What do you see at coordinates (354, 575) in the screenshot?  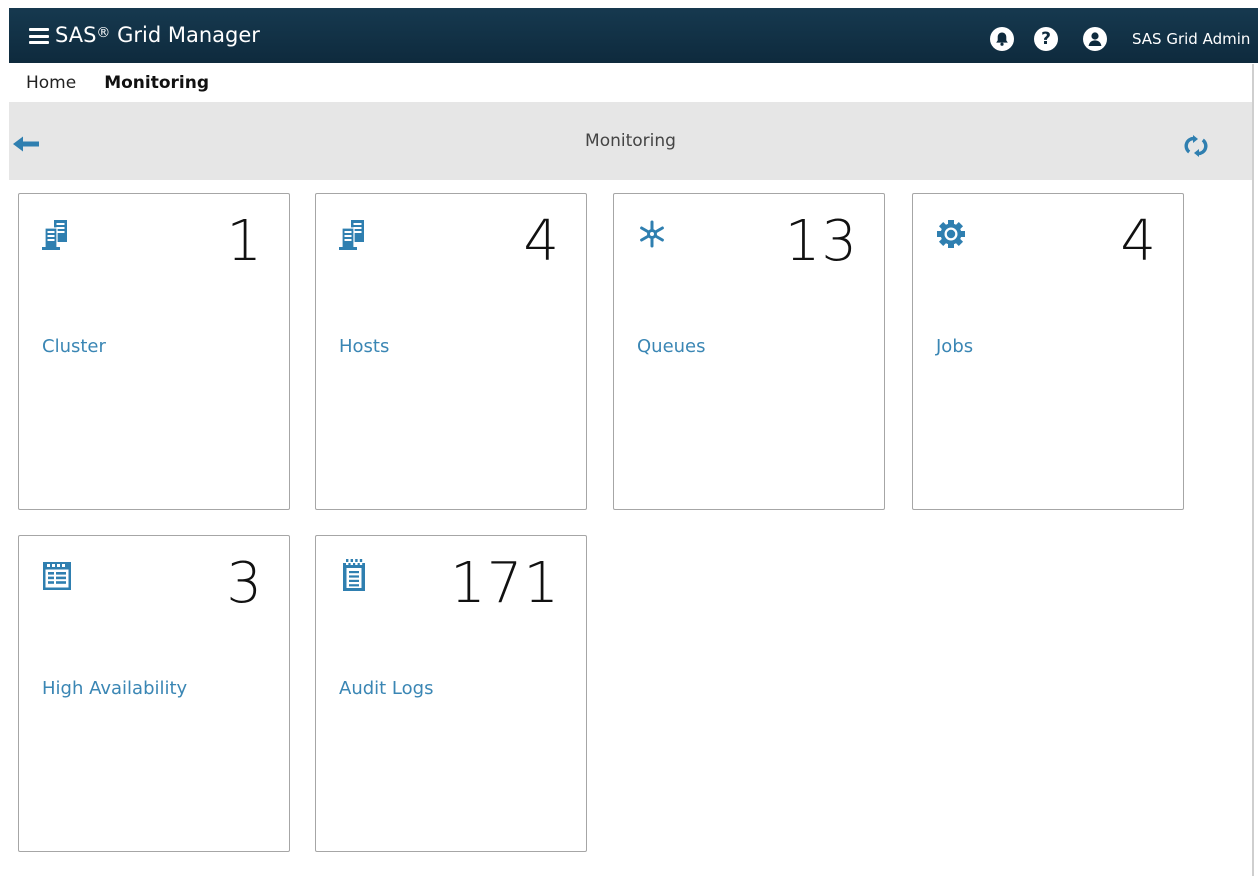 I see `notepad-icon` at bounding box center [354, 575].